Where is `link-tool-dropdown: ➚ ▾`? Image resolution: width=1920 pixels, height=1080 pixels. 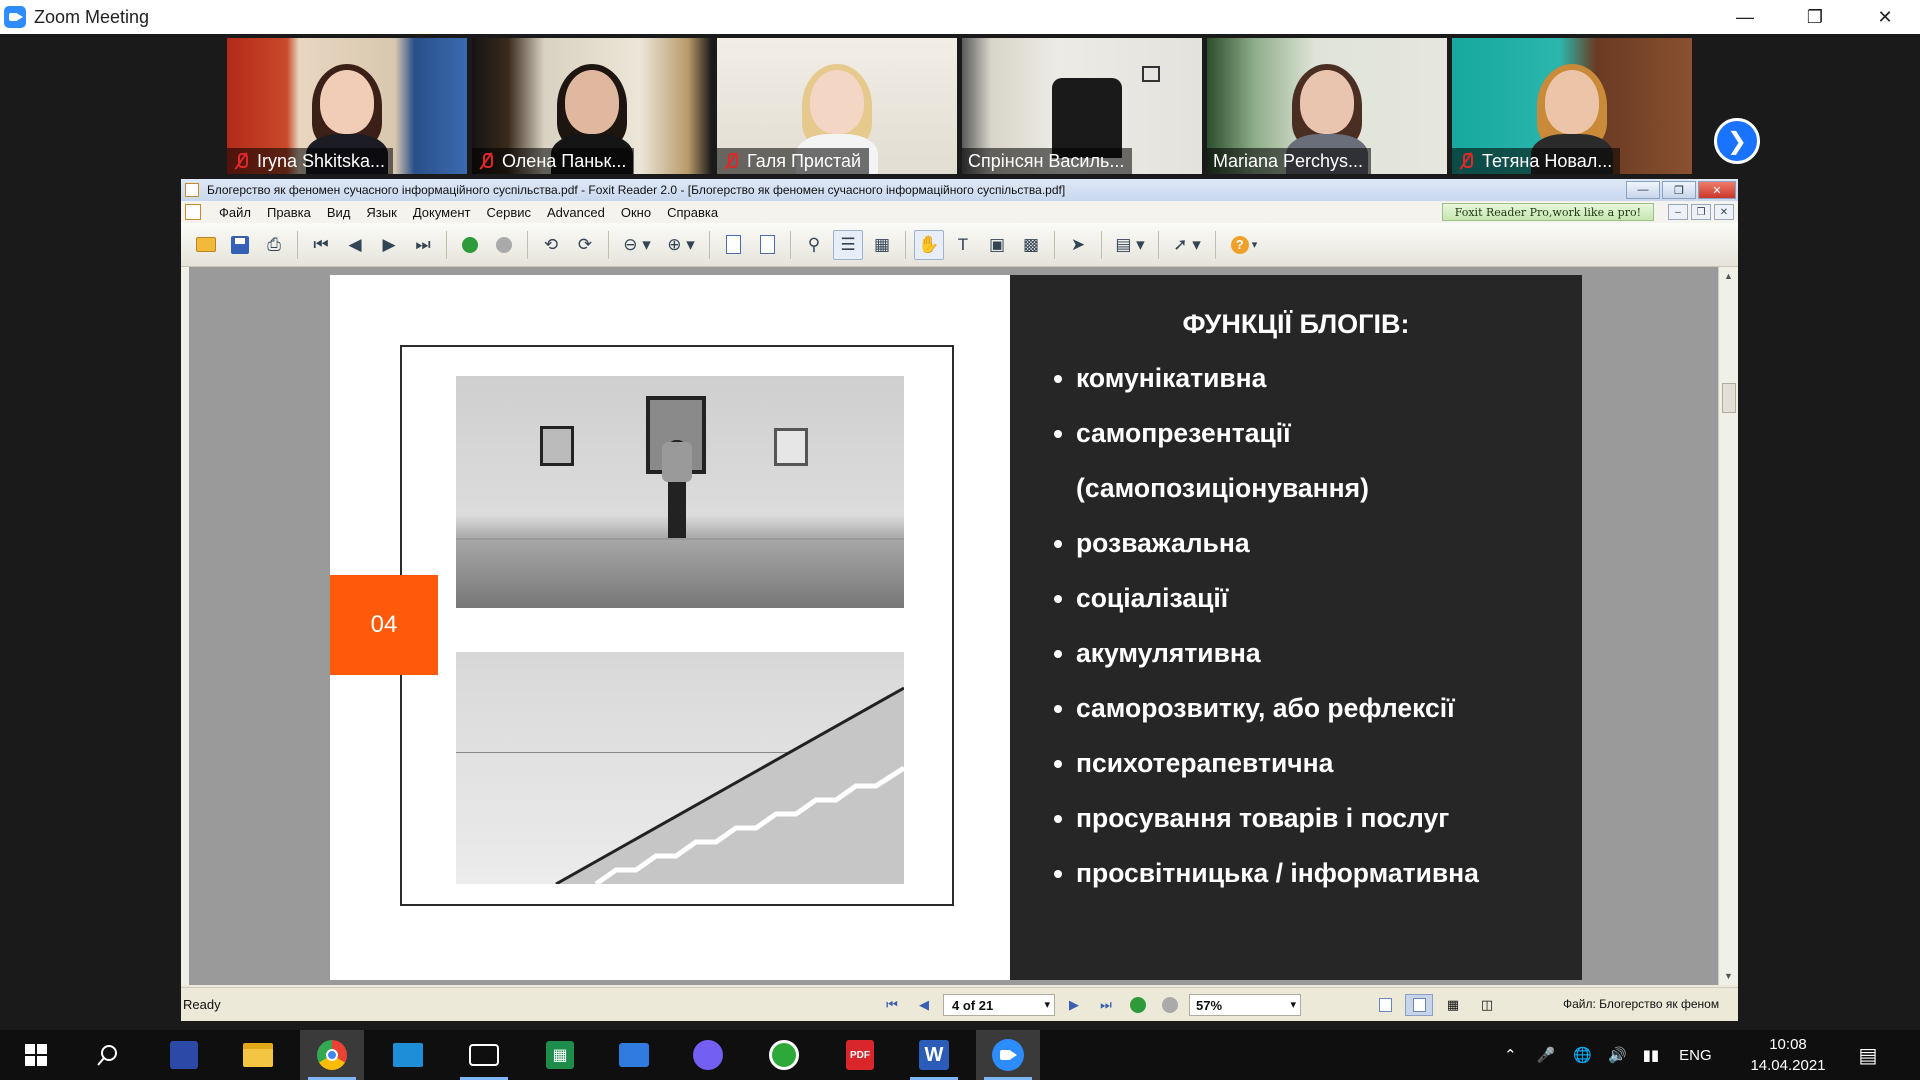 link-tool-dropdown: ➚ ▾ is located at coordinates (1187, 245).